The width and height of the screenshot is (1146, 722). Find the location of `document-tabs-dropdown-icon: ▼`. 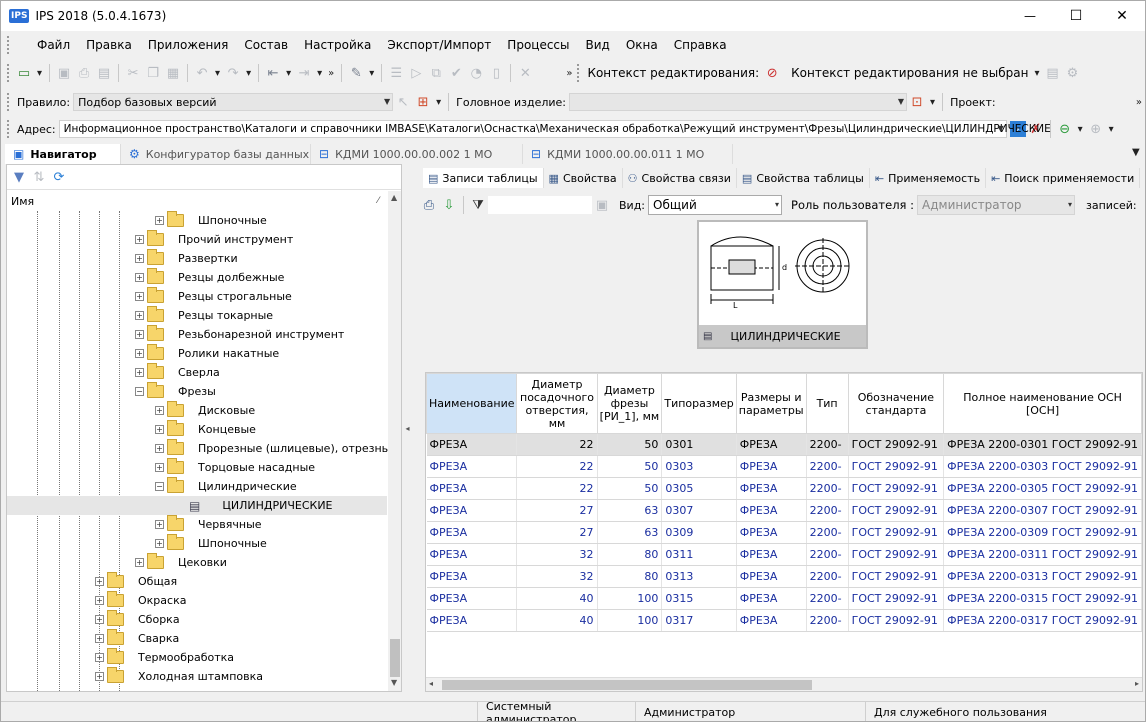

document-tabs-dropdown-icon: ▼ is located at coordinates (1136, 152).